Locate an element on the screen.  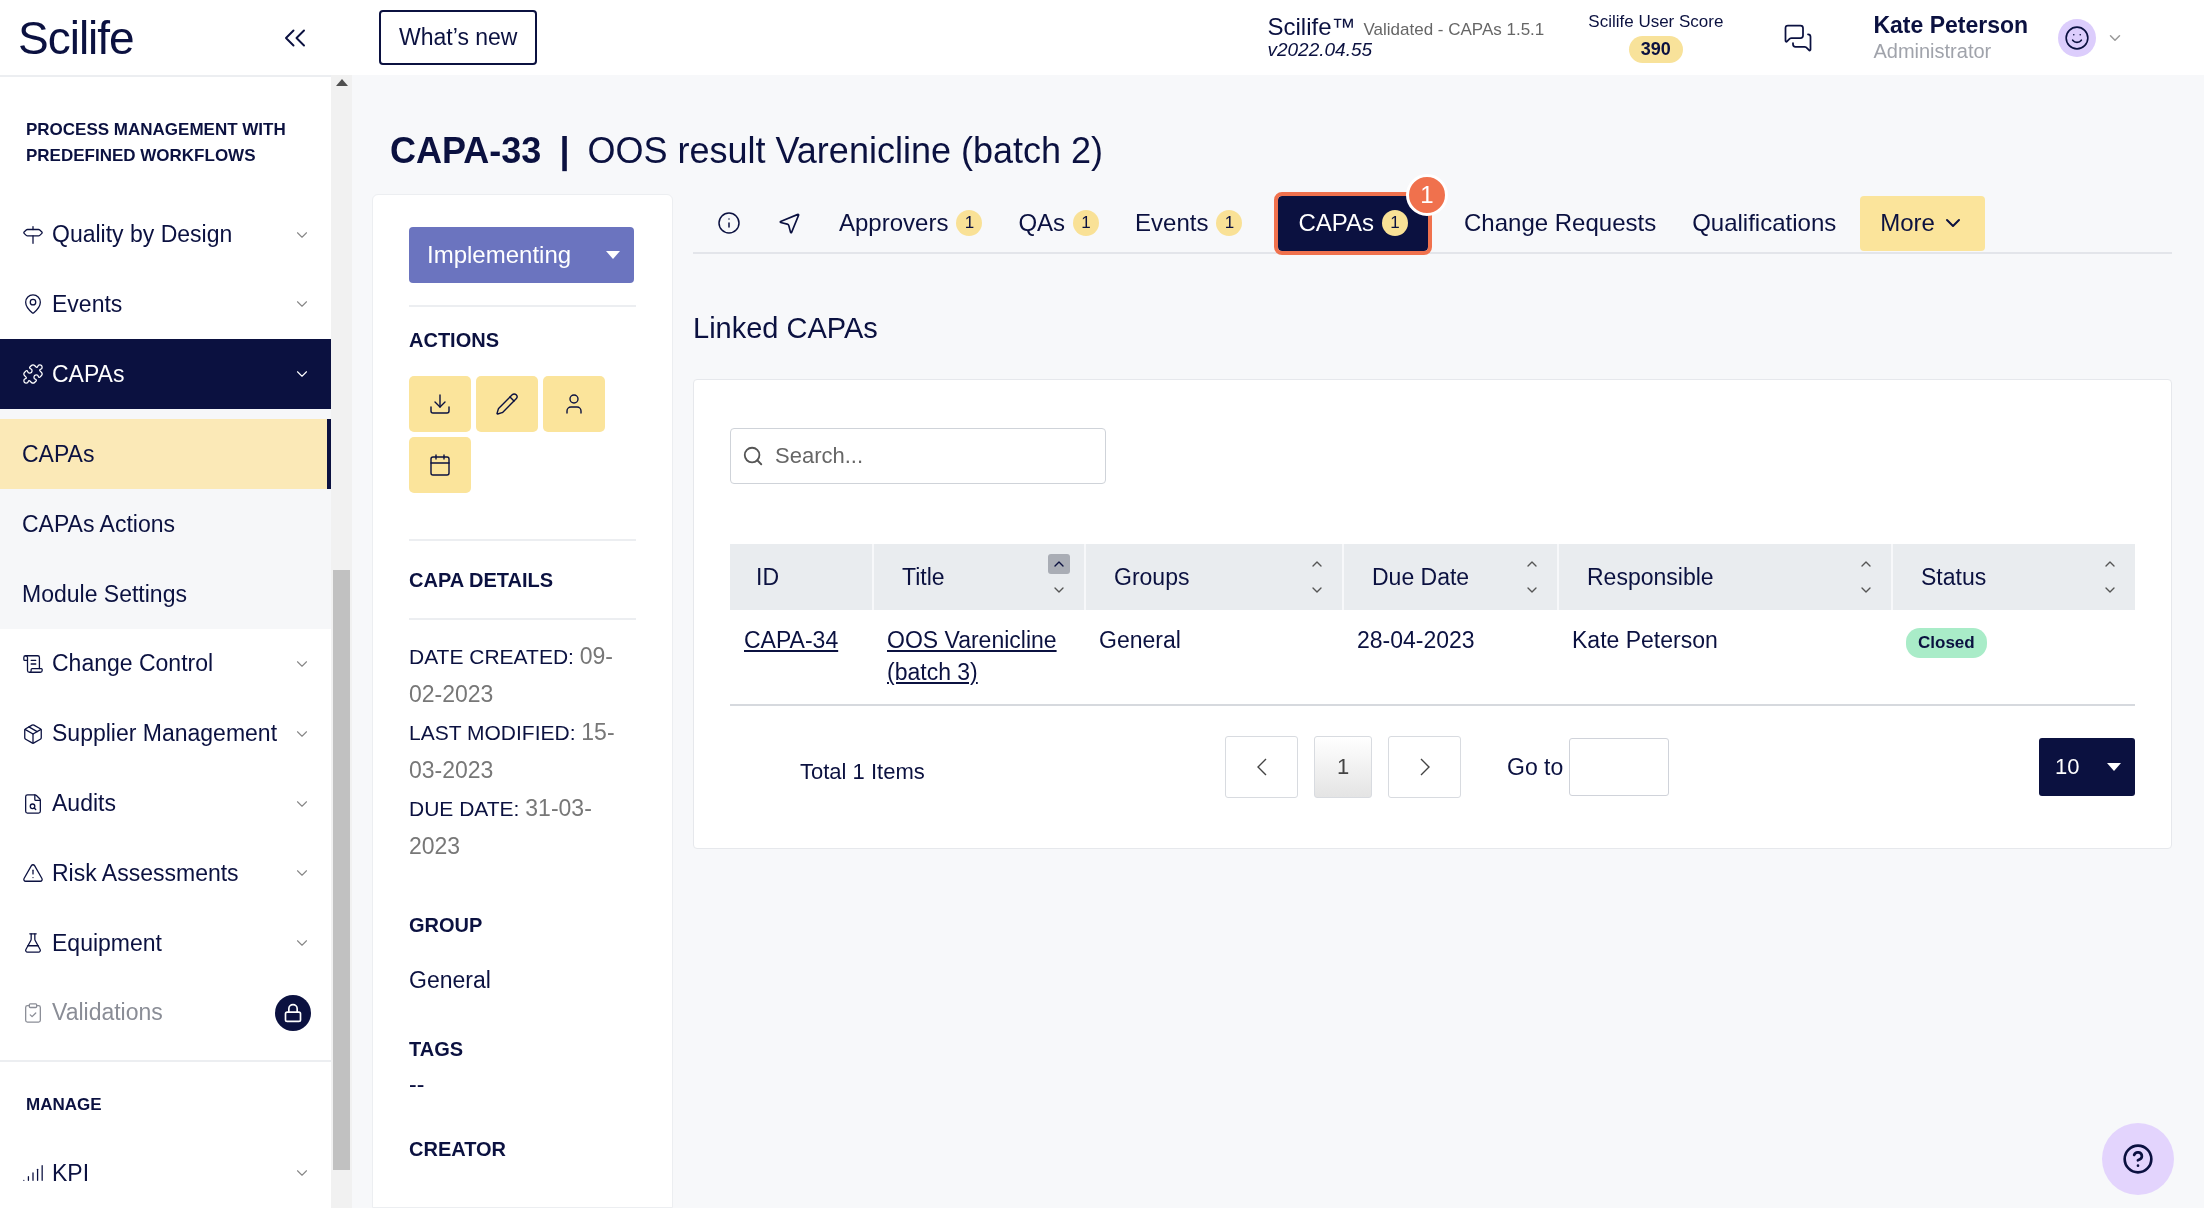
logo: Scilife is located at coordinates (76, 37).